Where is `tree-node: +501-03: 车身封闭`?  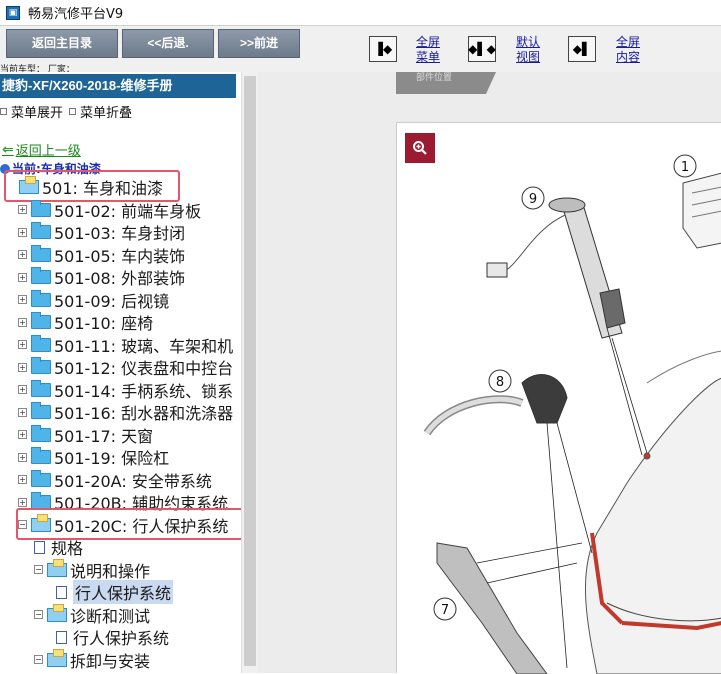
tree-node: +501-03: 车身封闭 is located at coordinates (101, 232).